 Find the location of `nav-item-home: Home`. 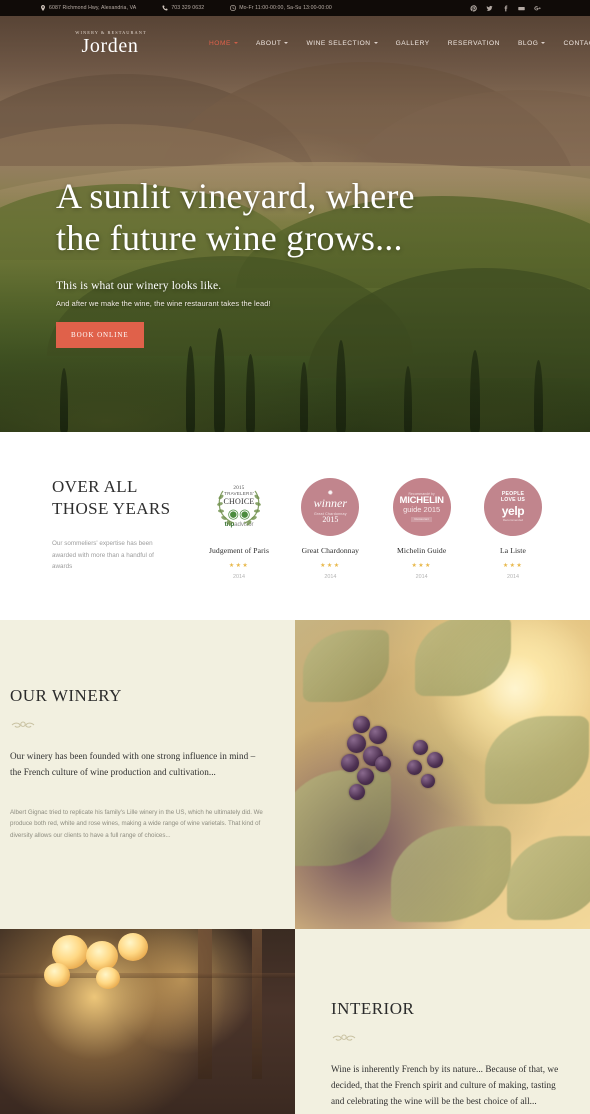

nav-item-home: Home is located at coordinates (223, 43).